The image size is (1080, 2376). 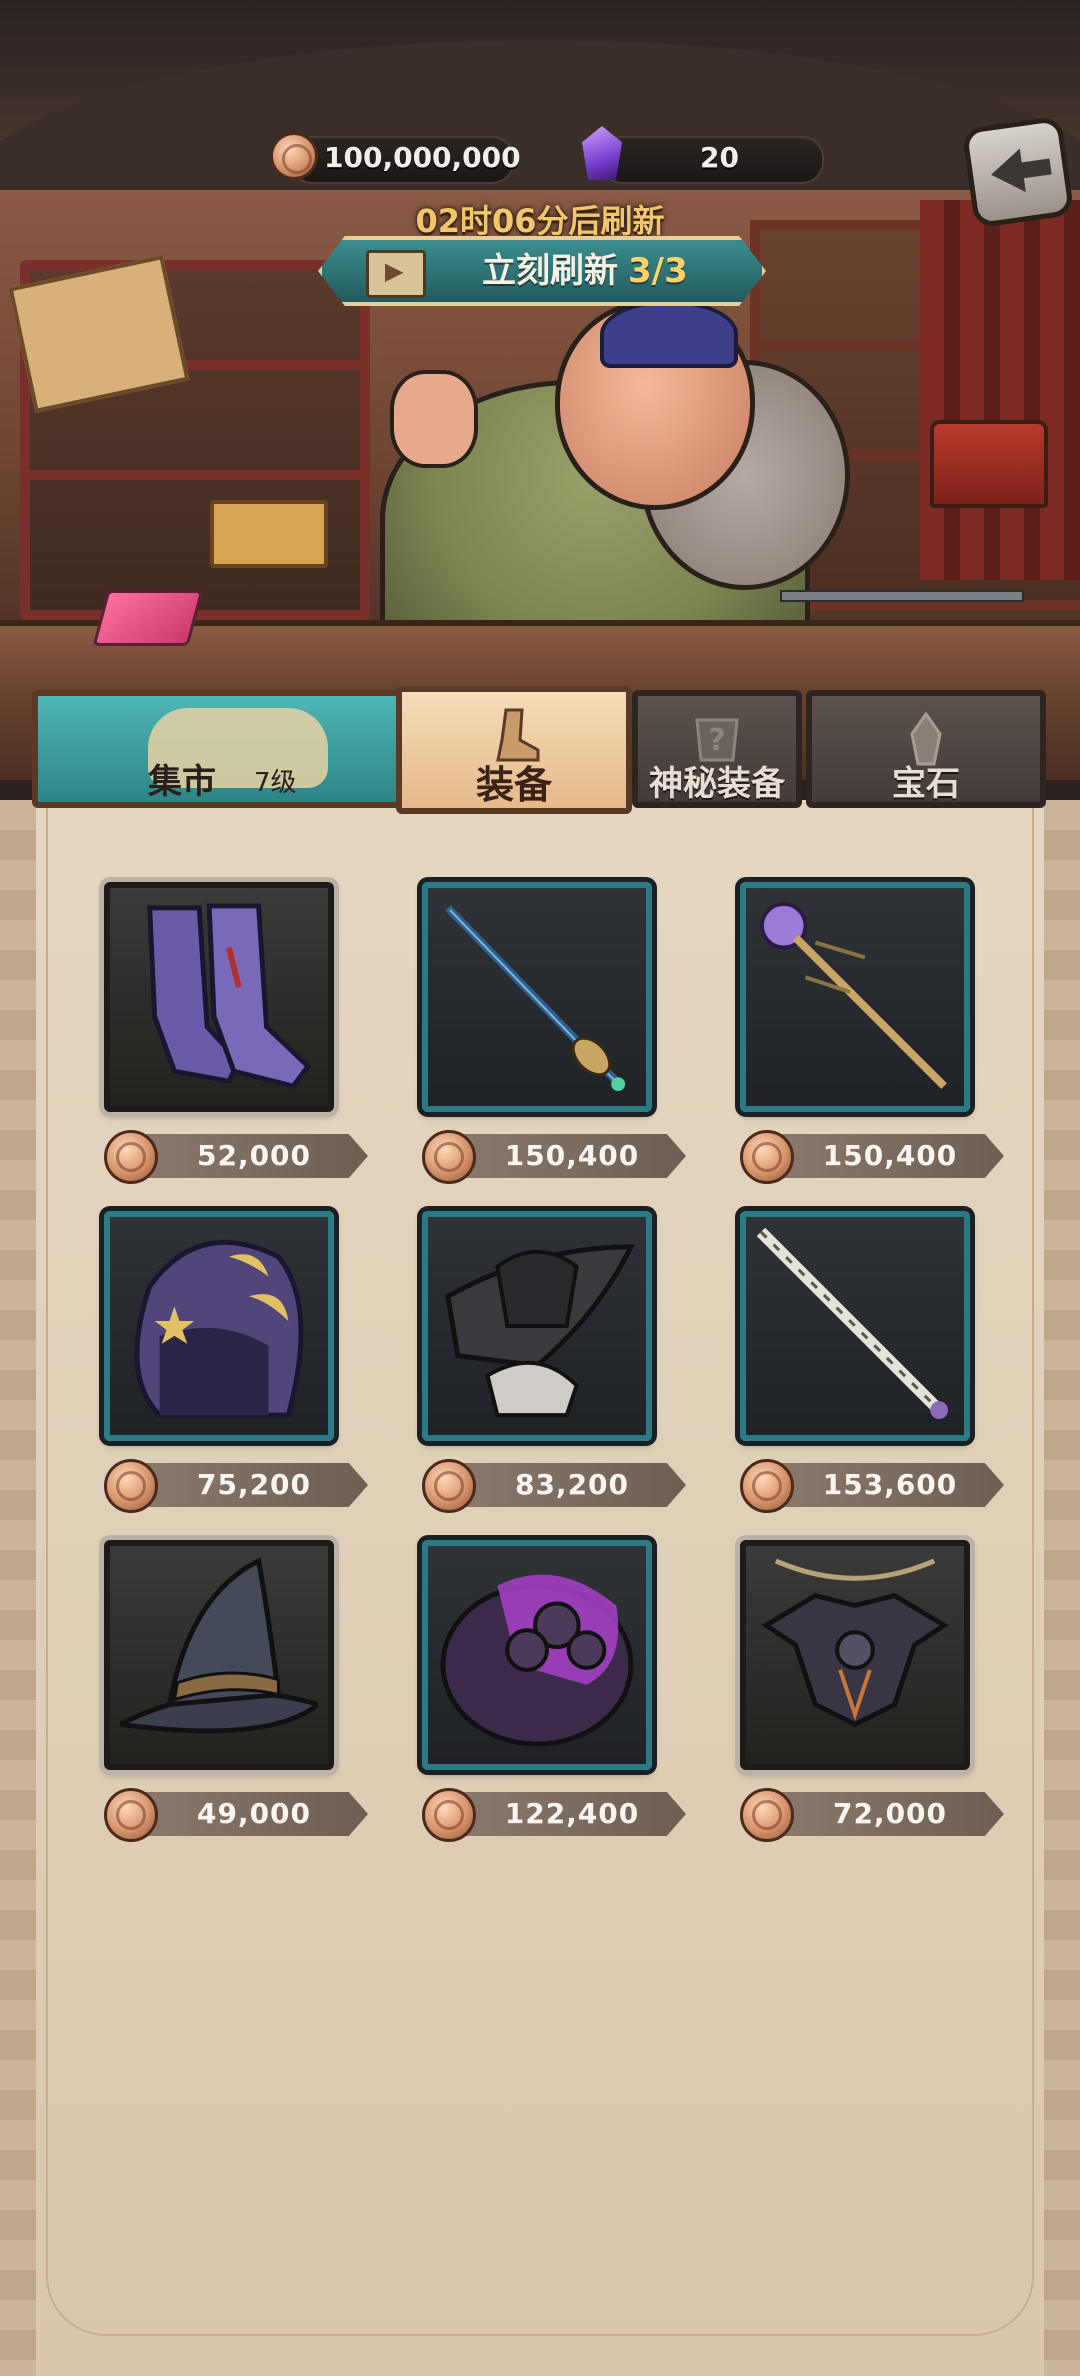 I want to click on coin-amount: 100,000,000, so click(x=422, y=157).